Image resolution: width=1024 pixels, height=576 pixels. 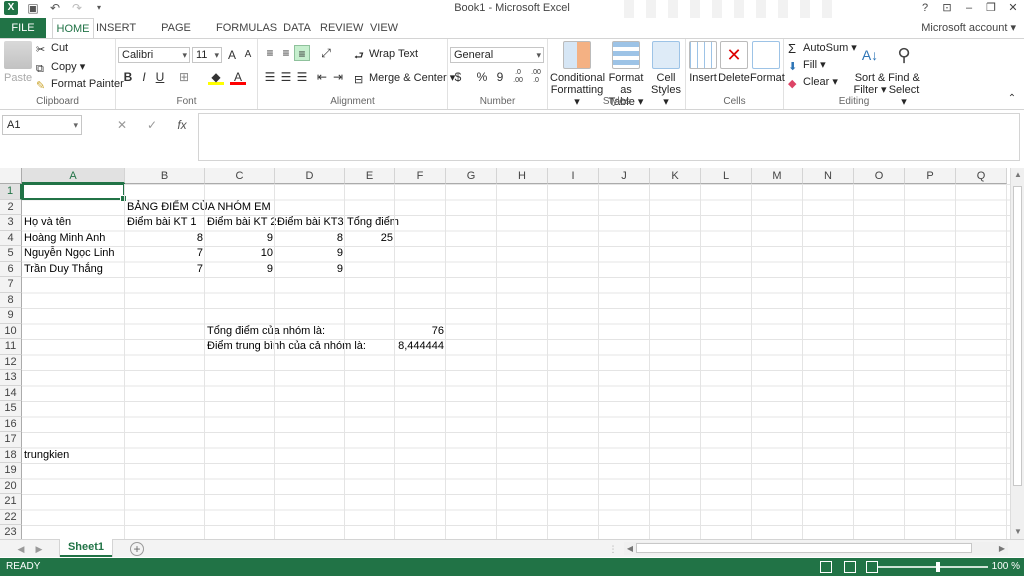 I want to click on row-header-10: 10, so click(x=11, y=331).